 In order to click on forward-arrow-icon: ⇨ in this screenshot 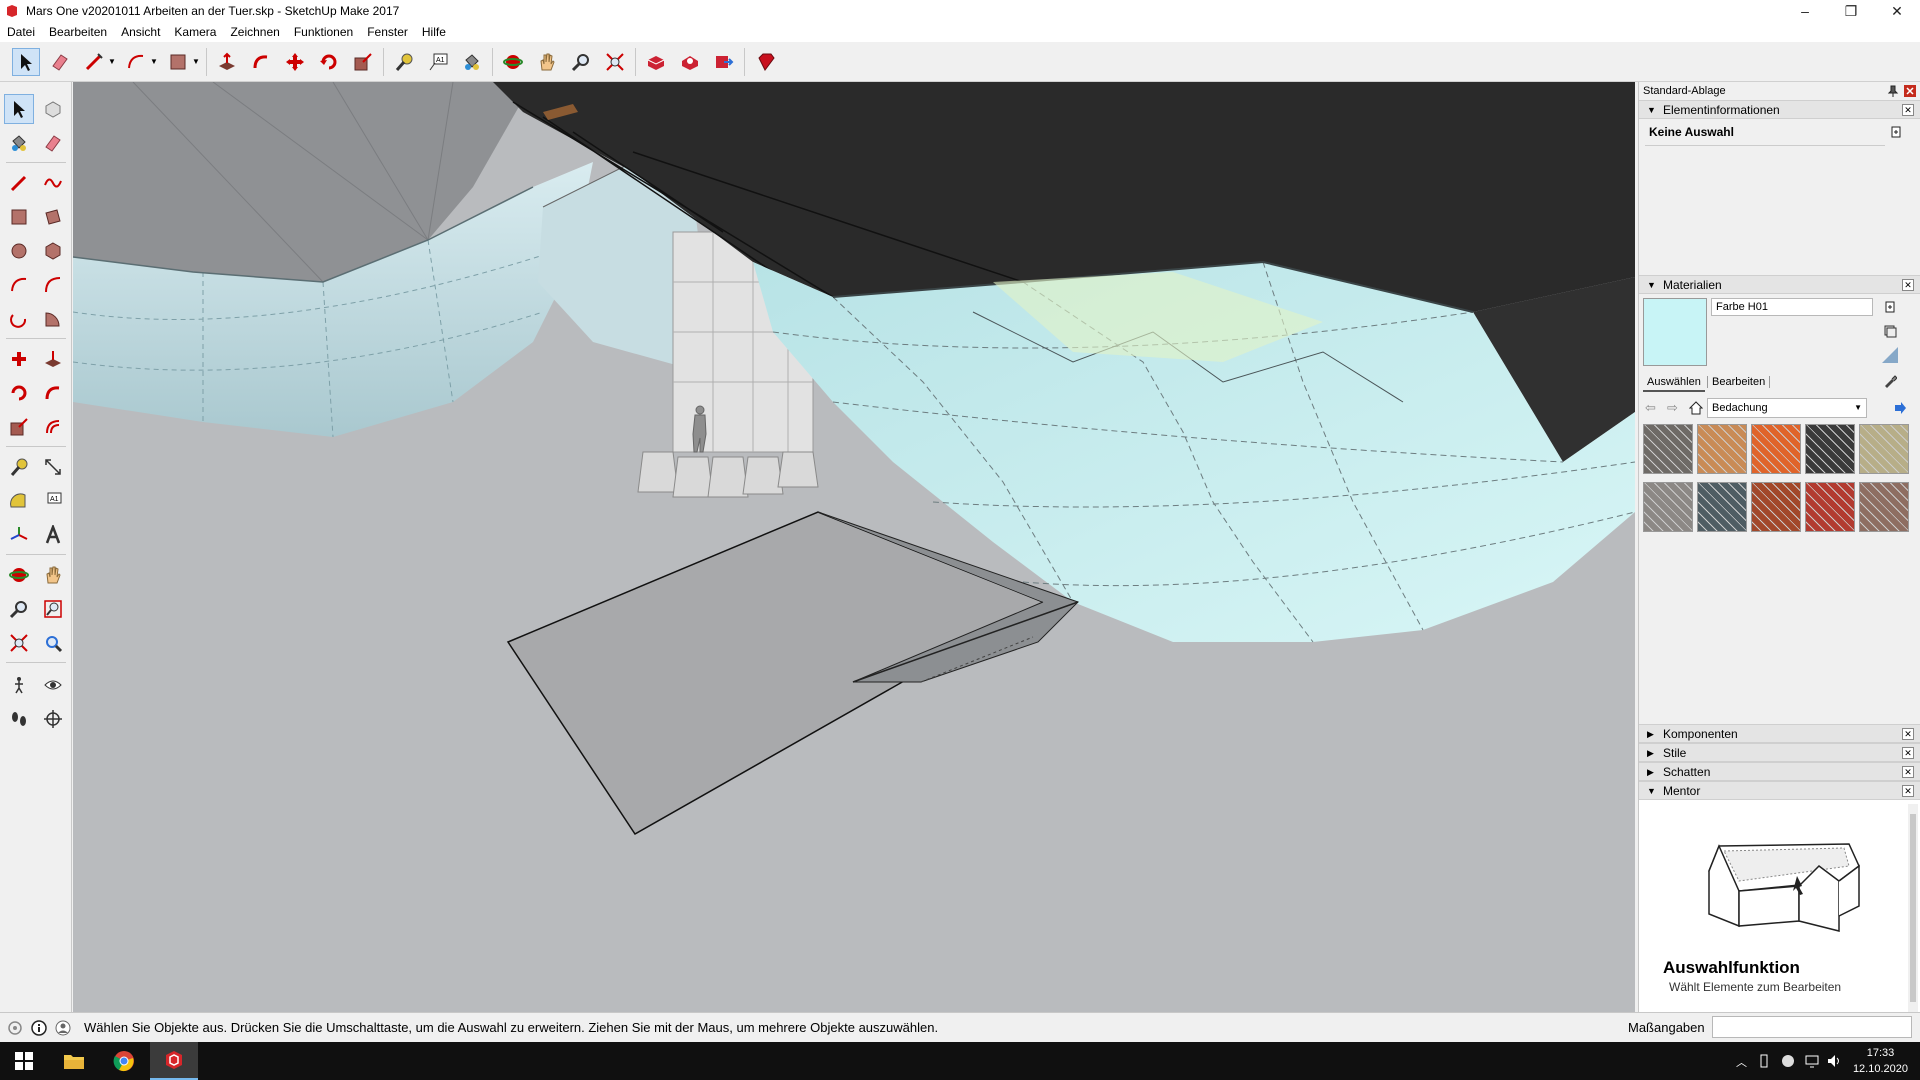, I will do `click(1672, 408)`.